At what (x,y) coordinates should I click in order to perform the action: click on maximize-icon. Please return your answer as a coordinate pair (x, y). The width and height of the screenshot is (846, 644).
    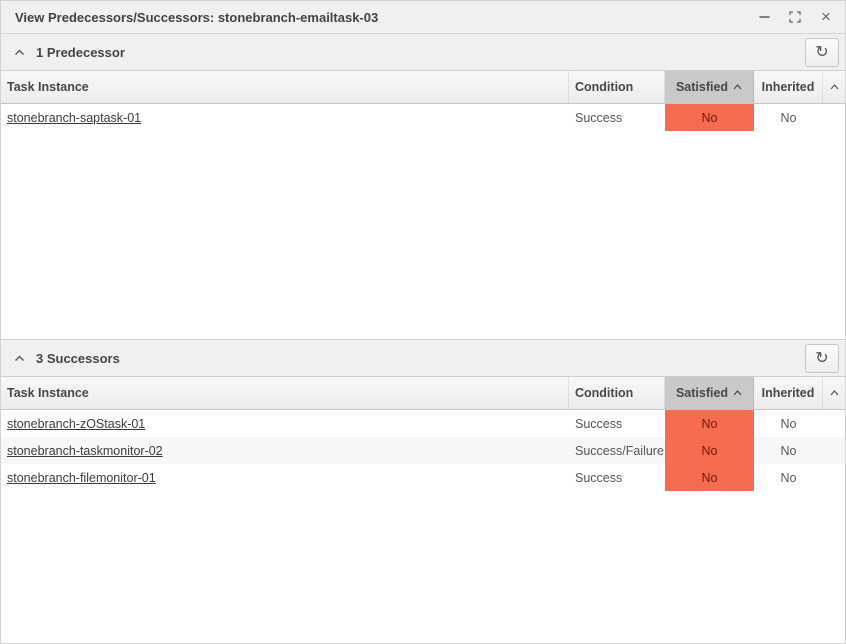
    Looking at the image, I should click on (795, 17).